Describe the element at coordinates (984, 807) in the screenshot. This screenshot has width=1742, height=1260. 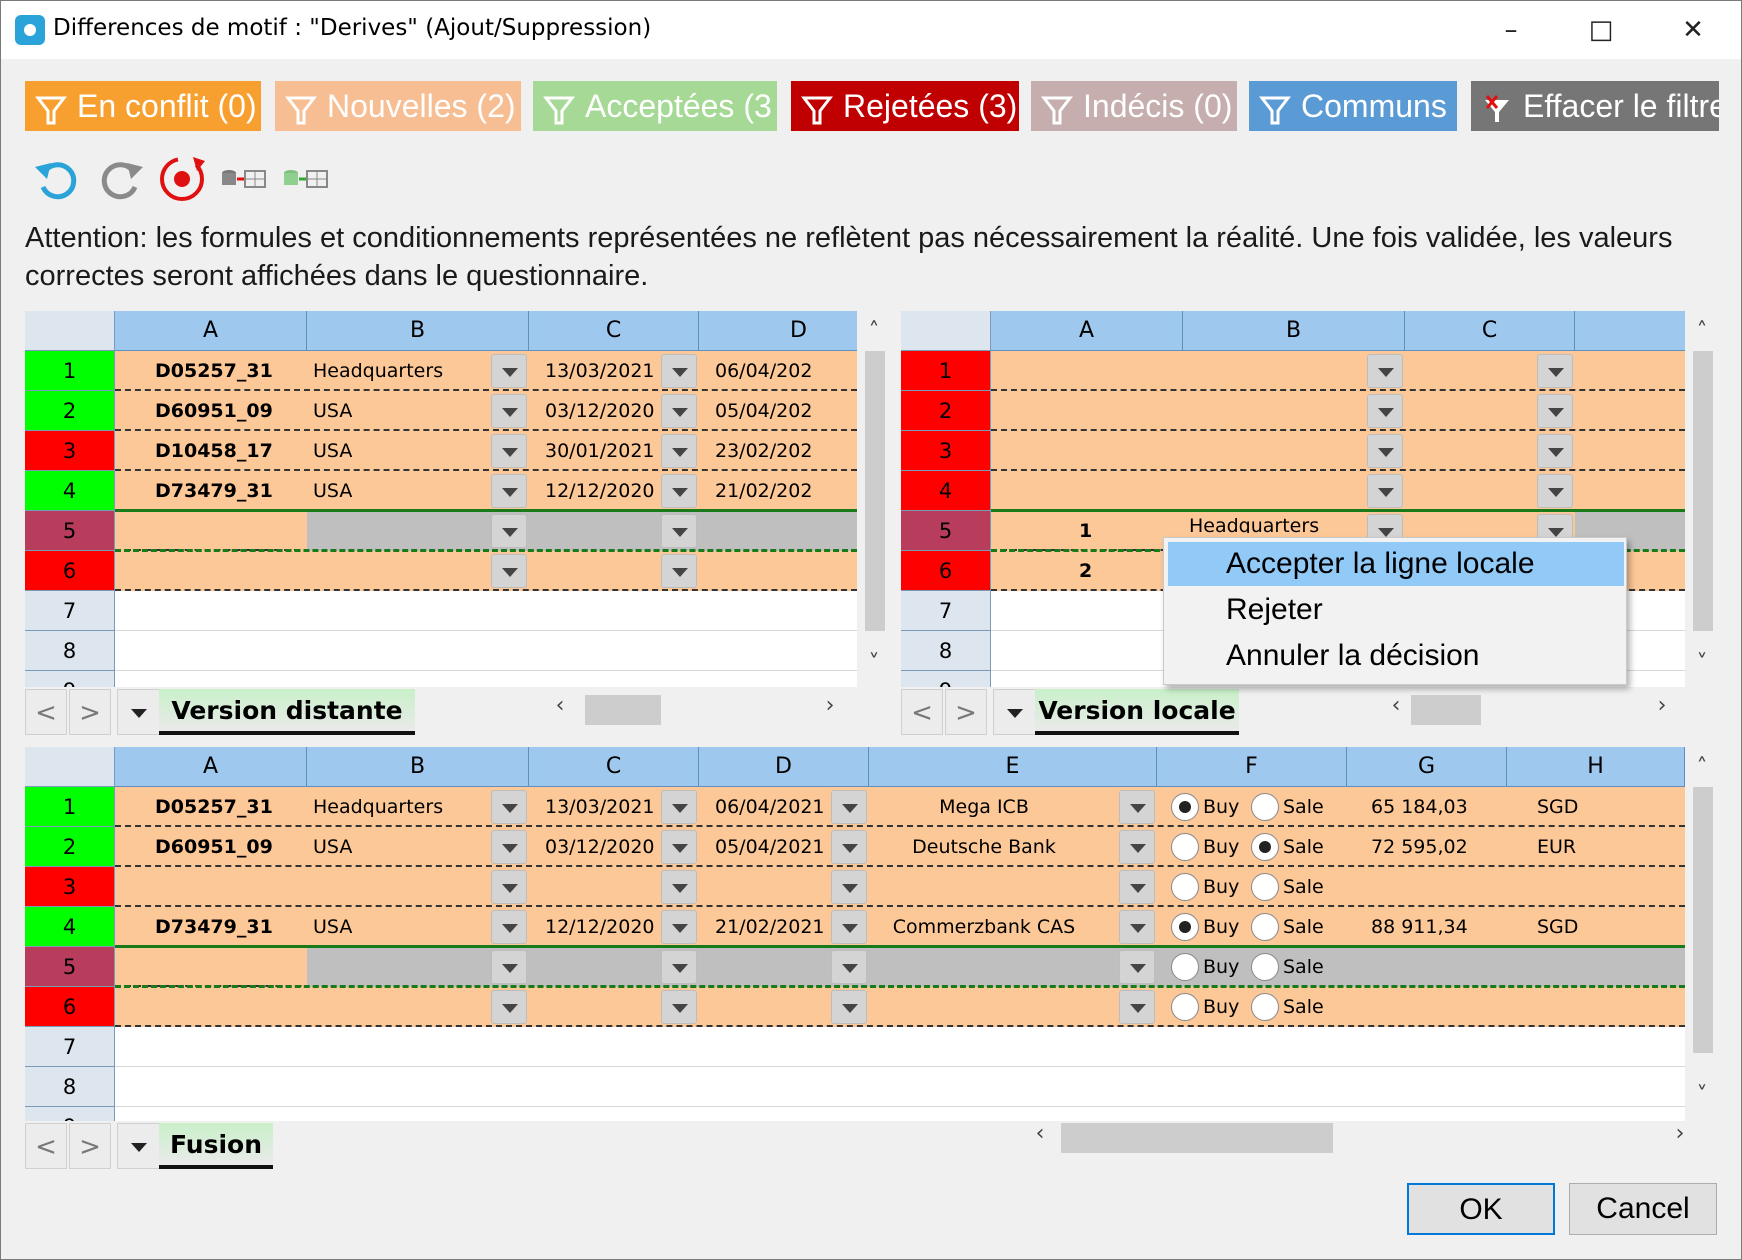
I see `cell: Mega ICB` at that location.